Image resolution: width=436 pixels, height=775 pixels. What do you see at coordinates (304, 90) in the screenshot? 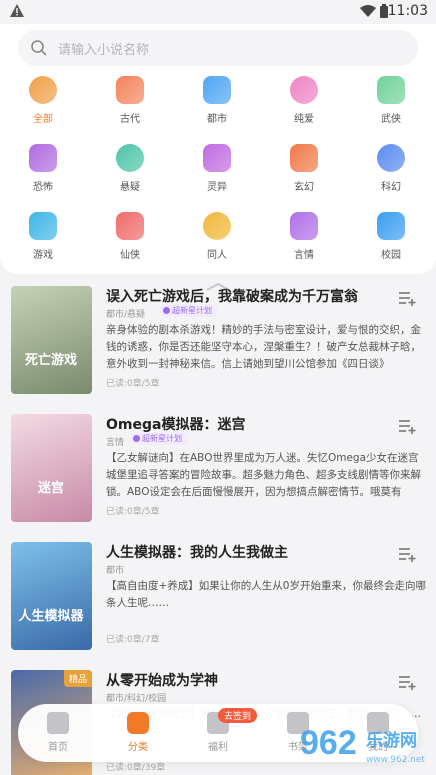
I see `heart-icon` at bounding box center [304, 90].